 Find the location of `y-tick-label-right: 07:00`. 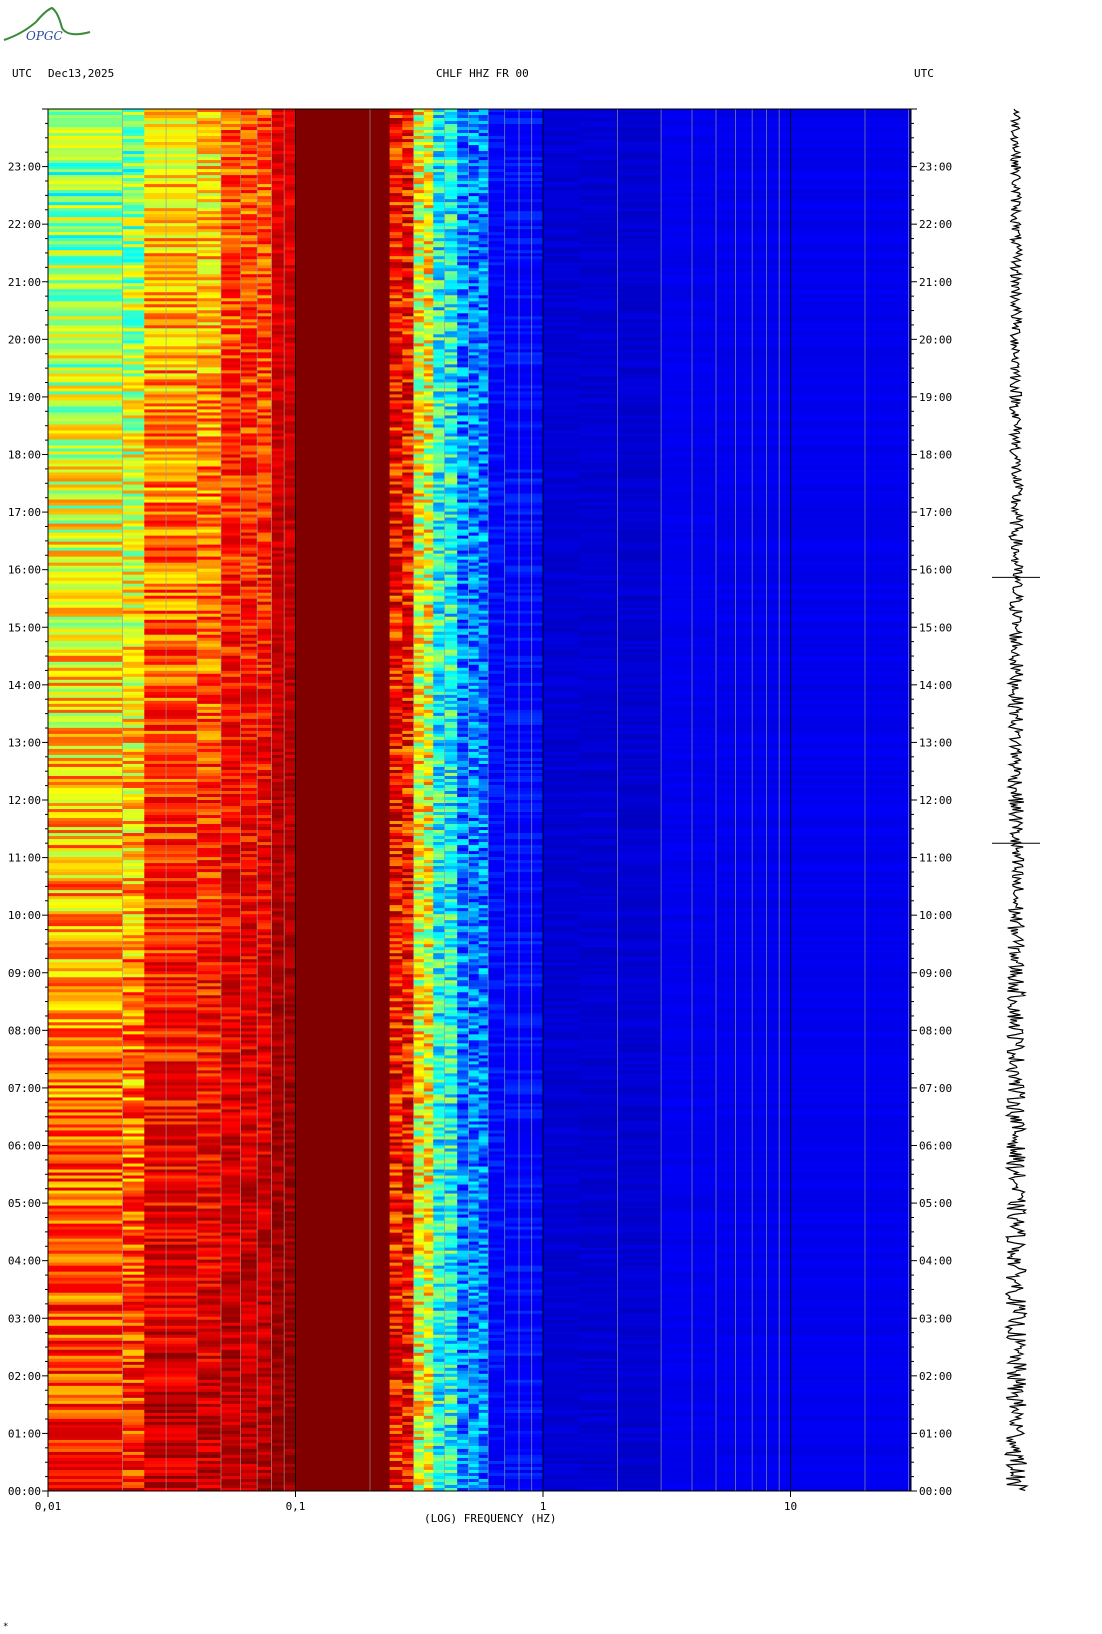

y-tick-label-right: 07:00 is located at coordinates (935, 1088).